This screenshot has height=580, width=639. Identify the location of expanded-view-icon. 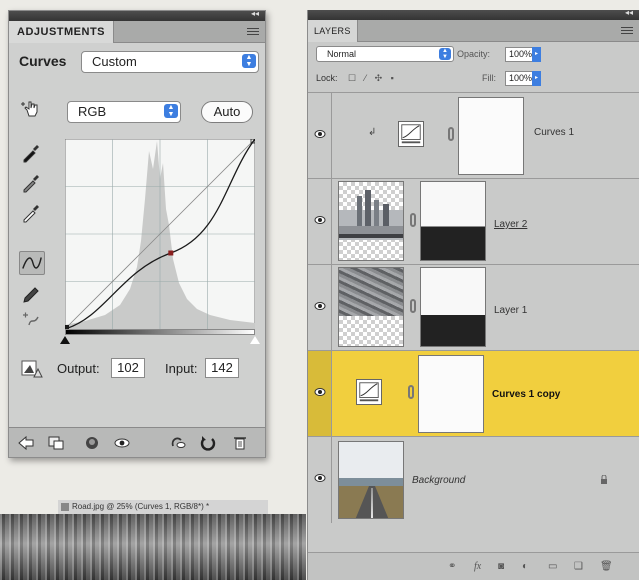
(56, 443).